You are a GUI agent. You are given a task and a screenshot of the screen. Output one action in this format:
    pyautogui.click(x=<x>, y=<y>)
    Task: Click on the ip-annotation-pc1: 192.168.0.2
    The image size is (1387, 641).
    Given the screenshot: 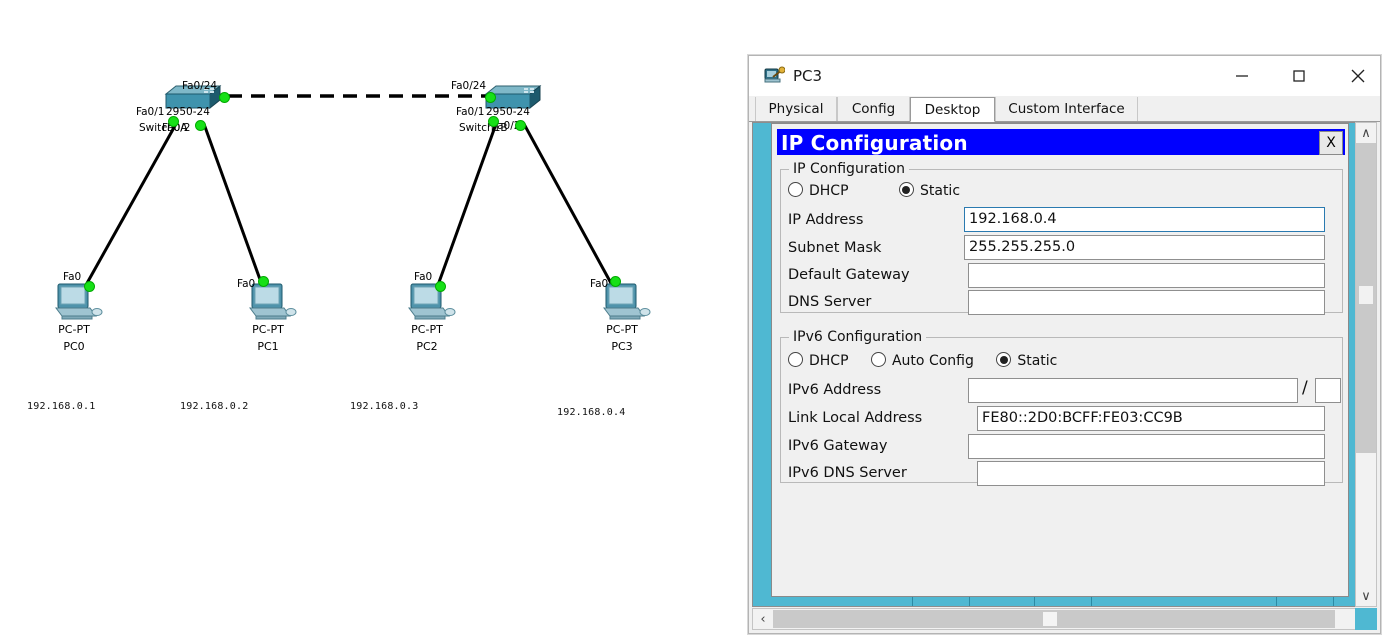 What is the action you would take?
    pyautogui.click(x=214, y=406)
    